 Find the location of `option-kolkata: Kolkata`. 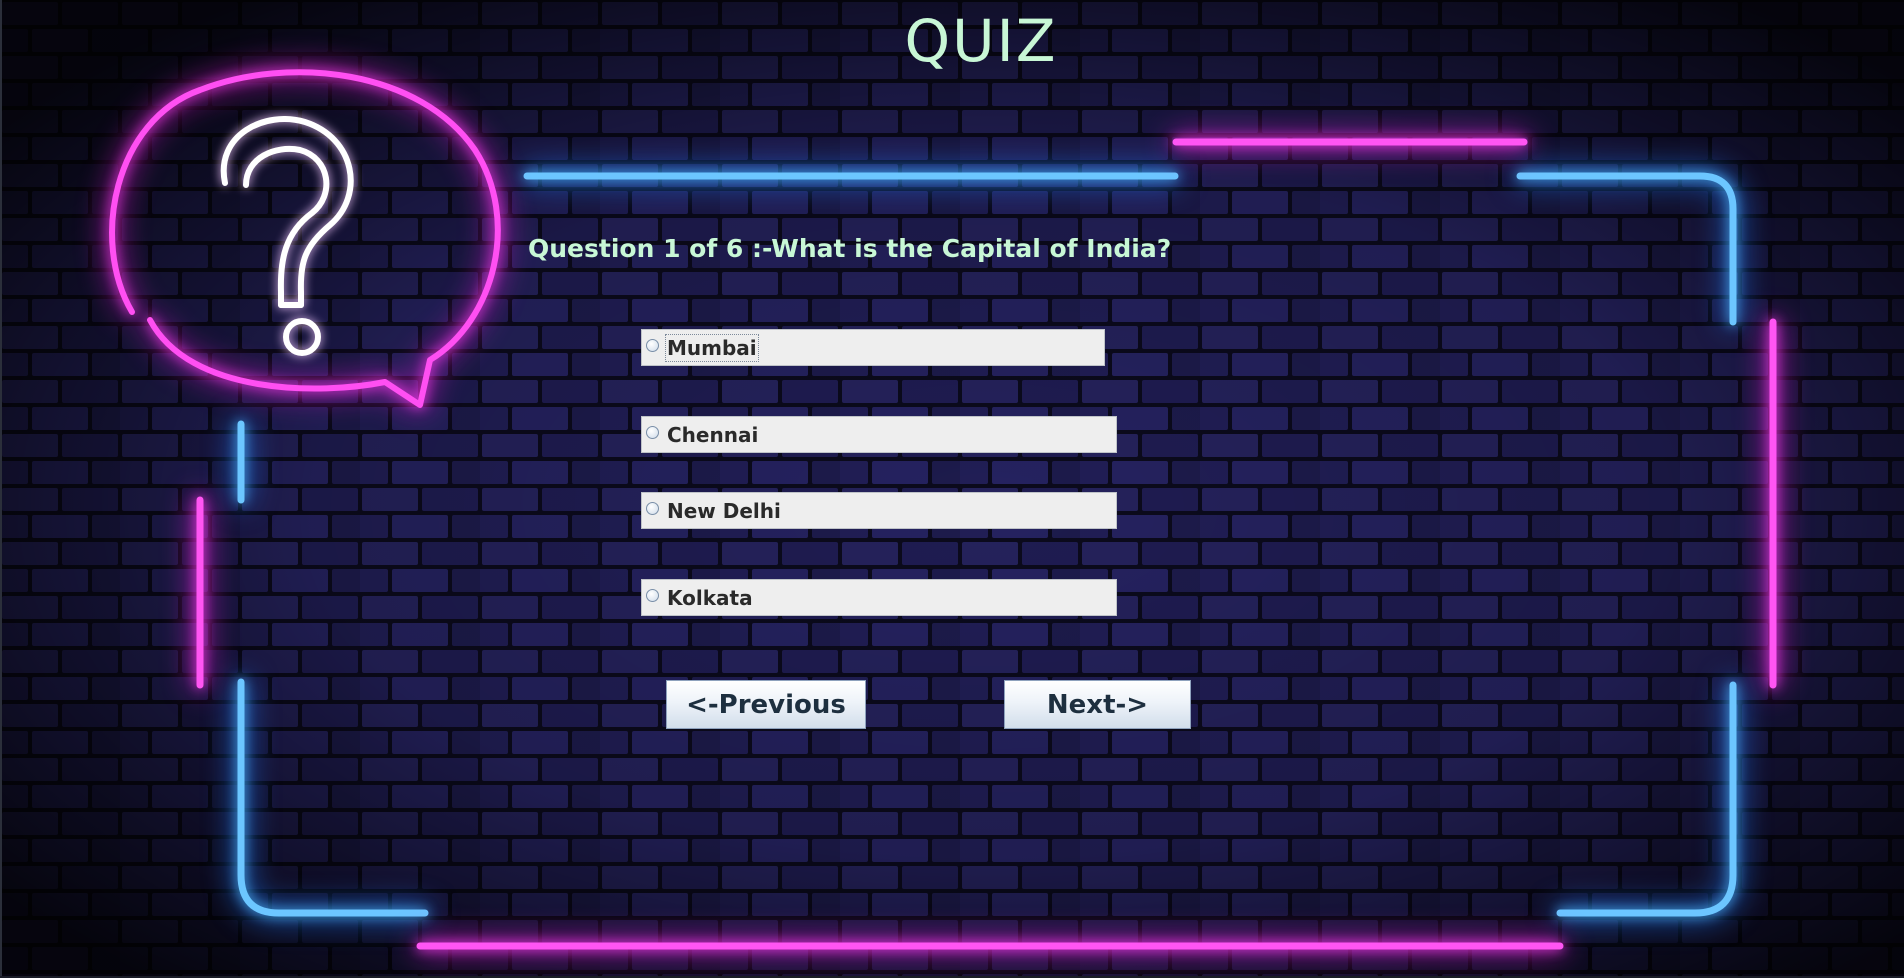

option-kolkata: Kolkata is located at coordinates (879, 597).